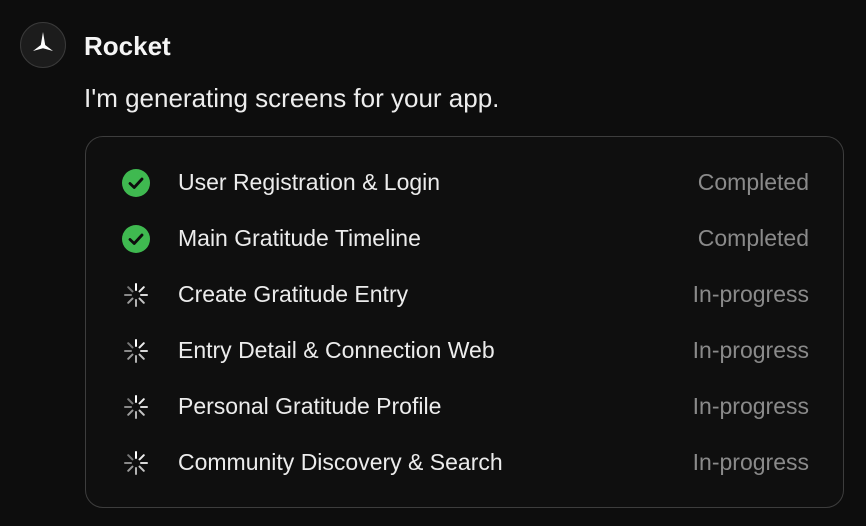  What do you see at coordinates (309, 182) in the screenshot?
I see `screen-name: User Registration & Login` at bounding box center [309, 182].